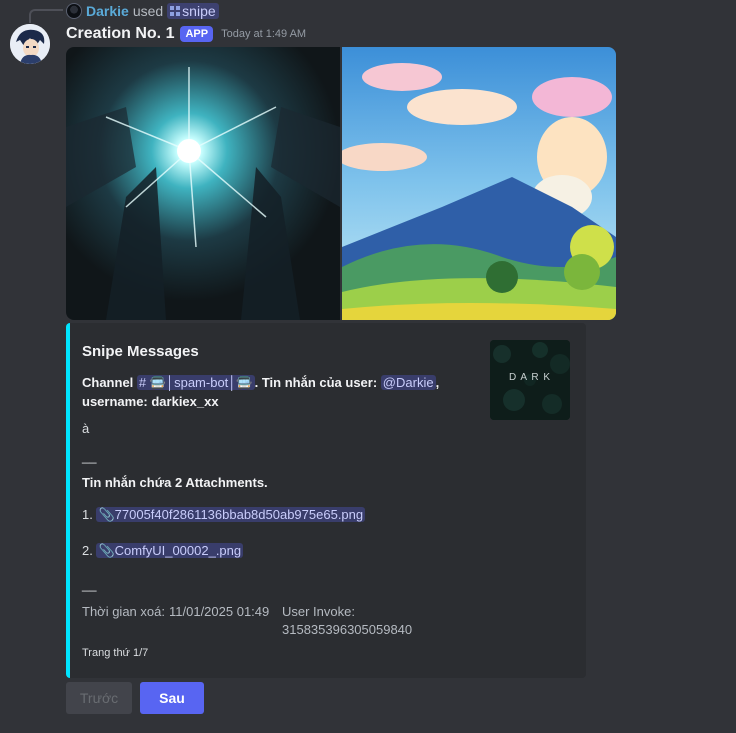 The image size is (736, 733). Describe the element at coordinates (148, 11) in the screenshot. I see `reply-used-text: used` at that location.